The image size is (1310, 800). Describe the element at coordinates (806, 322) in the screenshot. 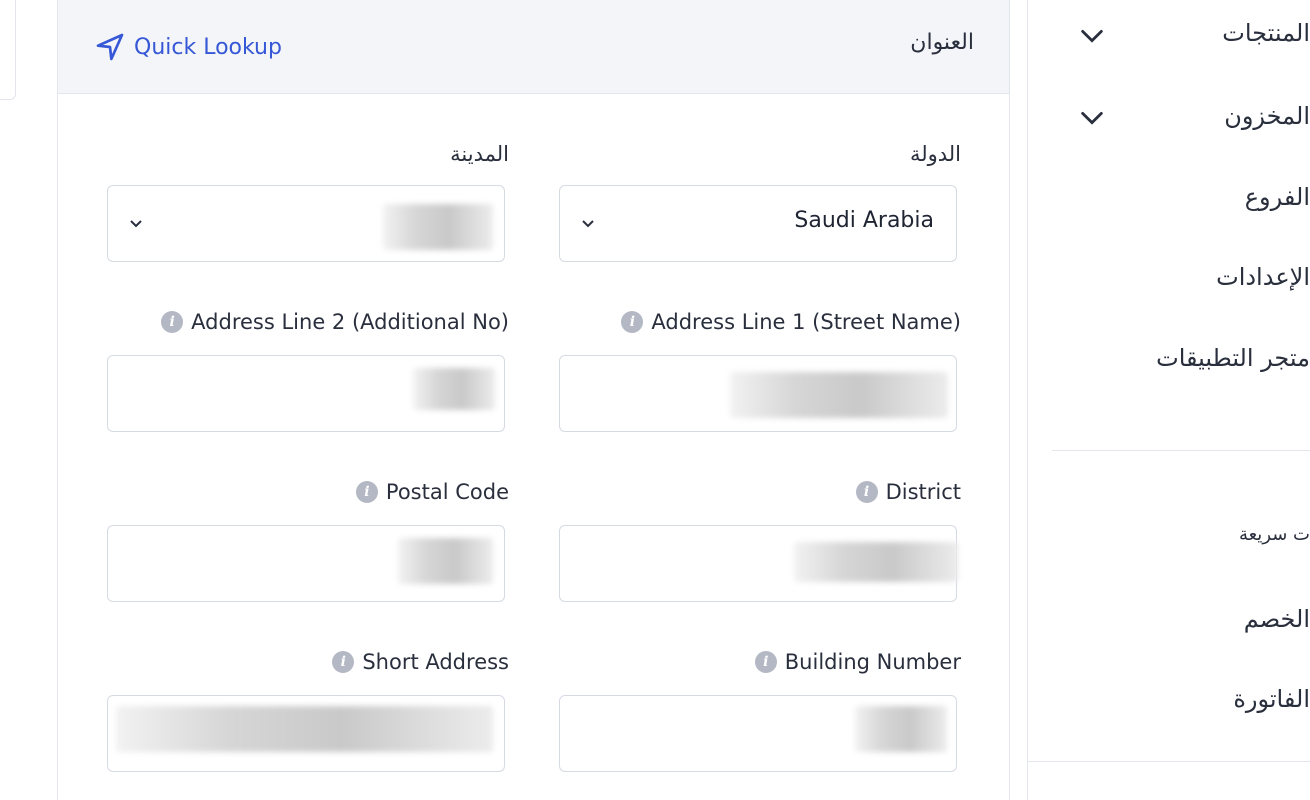

I see `address-line-1-label-text: Address Line 1 (Street Name)` at that location.